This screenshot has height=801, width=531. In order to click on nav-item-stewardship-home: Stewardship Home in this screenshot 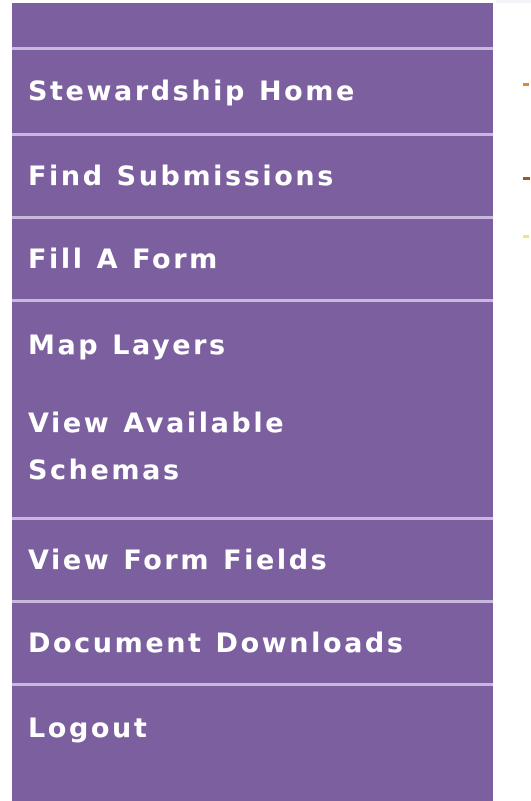, I will do `click(252, 91)`.